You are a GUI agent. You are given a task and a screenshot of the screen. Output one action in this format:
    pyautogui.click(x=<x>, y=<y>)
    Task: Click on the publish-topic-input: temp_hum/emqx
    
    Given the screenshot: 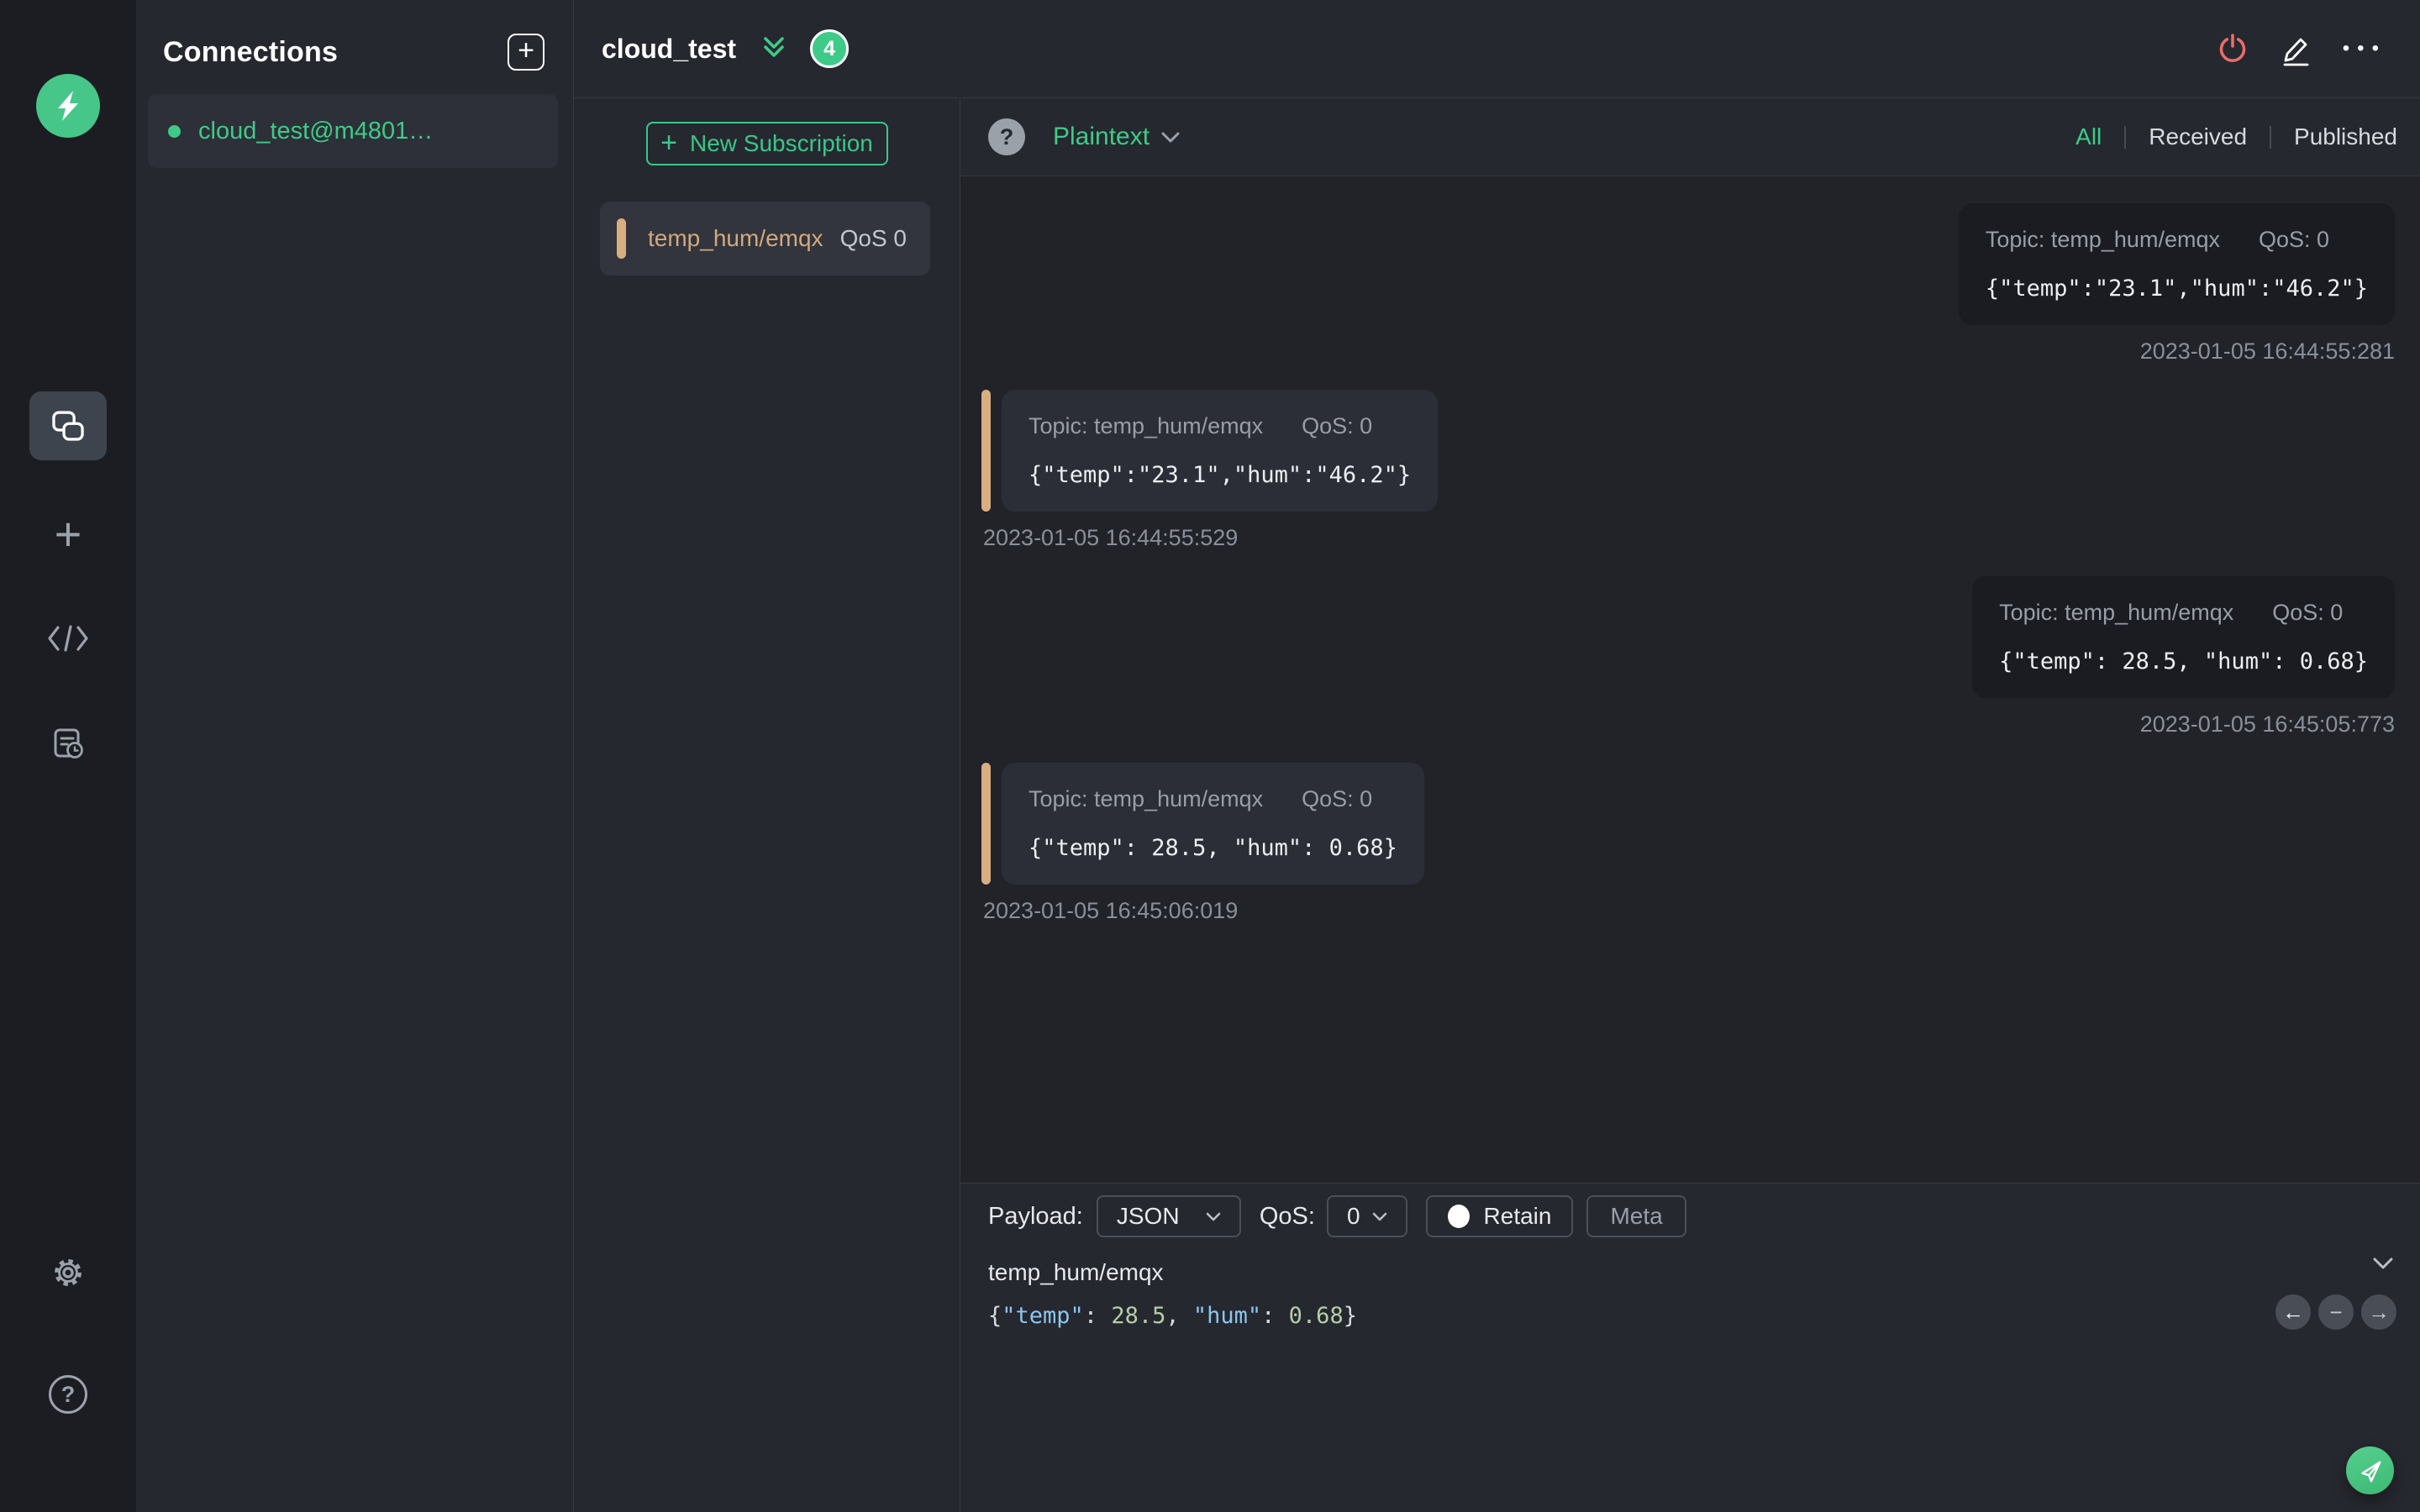 What is the action you would take?
    pyautogui.click(x=1690, y=1272)
    